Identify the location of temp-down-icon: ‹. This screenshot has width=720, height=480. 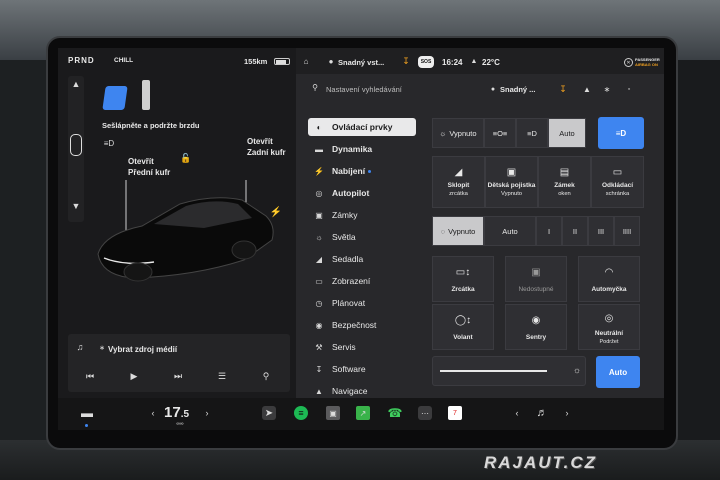
(153, 413).